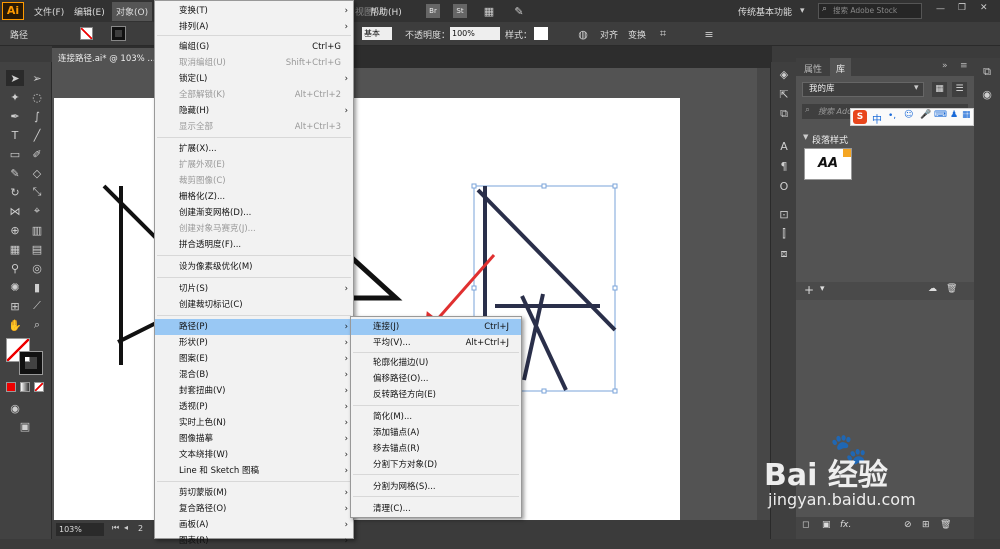 The image size is (1000, 549). What do you see at coordinates (830, 141) in the screenshot?
I see `section-title: 段落样式` at bounding box center [830, 141].